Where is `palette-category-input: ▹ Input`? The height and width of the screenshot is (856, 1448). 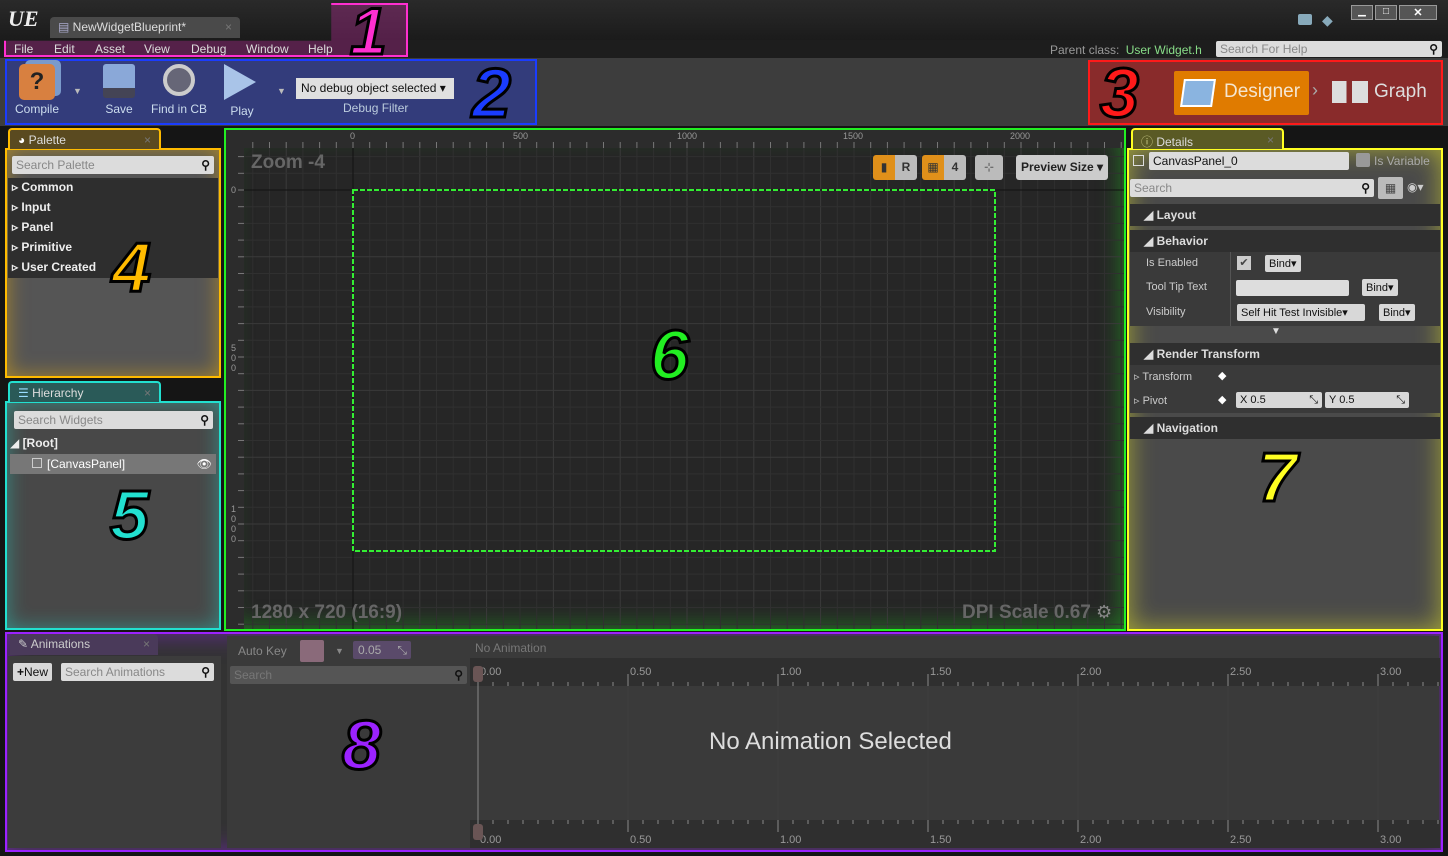 palette-category-input: ▹ Input is located at coordinates (113, 208).